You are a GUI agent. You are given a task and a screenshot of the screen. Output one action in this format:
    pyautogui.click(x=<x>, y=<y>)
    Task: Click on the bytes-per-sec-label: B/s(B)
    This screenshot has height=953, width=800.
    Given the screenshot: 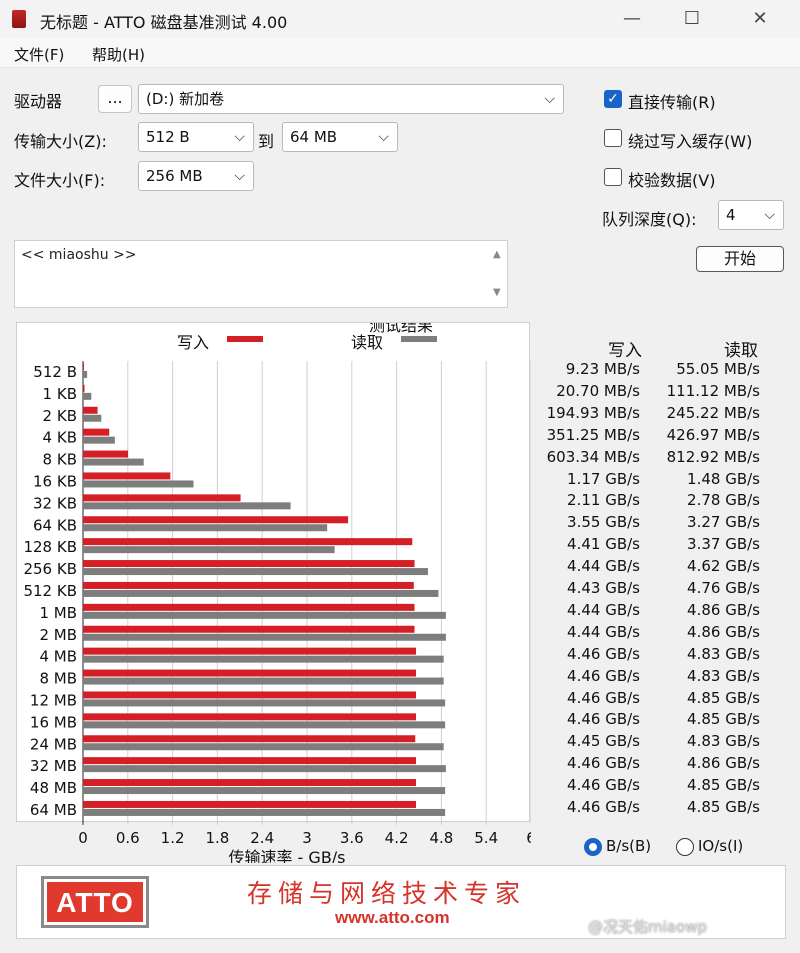 What is the action you would take?
    pyautogui.click(x=628, y=846)
    